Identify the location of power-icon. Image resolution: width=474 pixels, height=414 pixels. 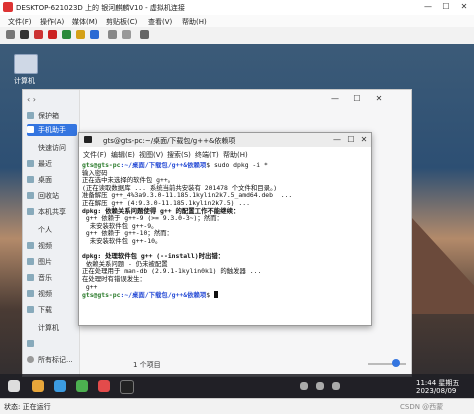
(66, 34).